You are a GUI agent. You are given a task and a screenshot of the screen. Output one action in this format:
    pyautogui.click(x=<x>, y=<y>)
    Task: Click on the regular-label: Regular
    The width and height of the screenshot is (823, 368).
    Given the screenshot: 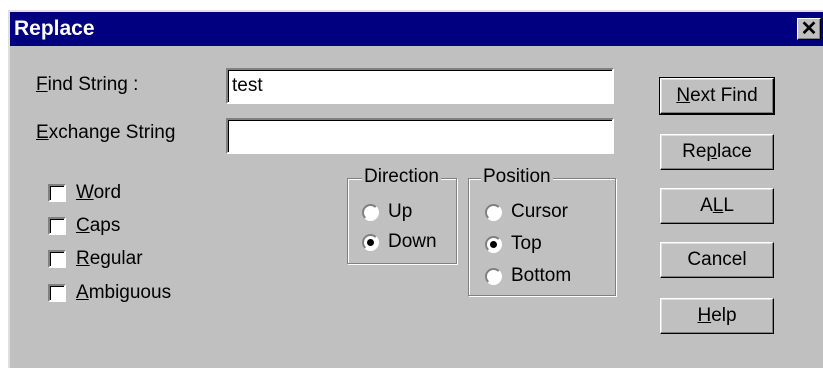 What is the action you would take?
    pyautogui.click(x=109, y=258)
    